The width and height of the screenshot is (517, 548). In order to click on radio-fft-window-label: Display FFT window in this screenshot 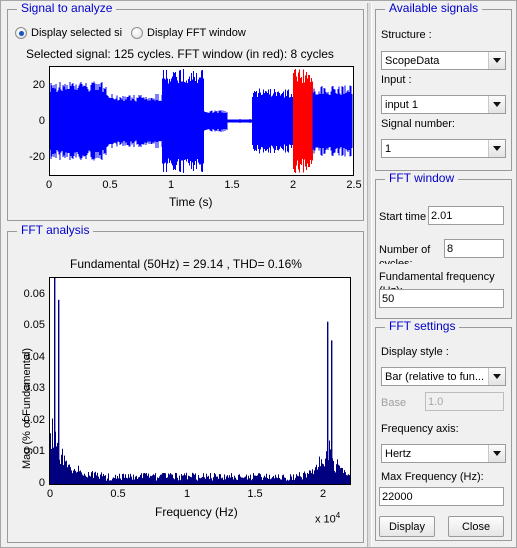, I will do `click(196, 33)`.